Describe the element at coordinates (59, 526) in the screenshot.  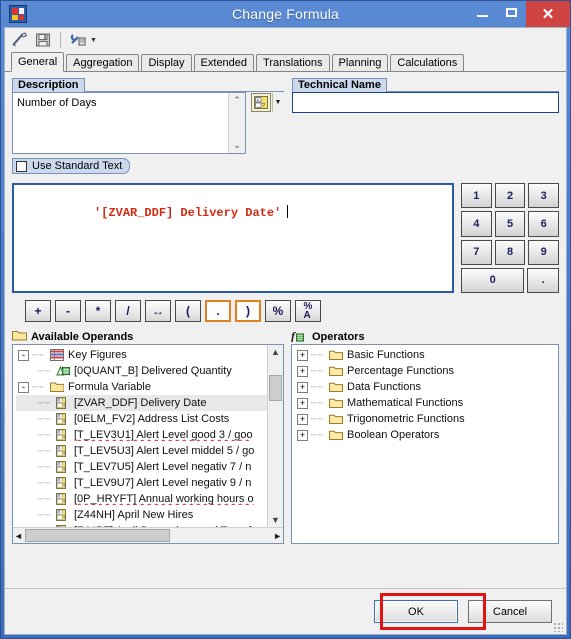
I see `svg-text: X` at that location.